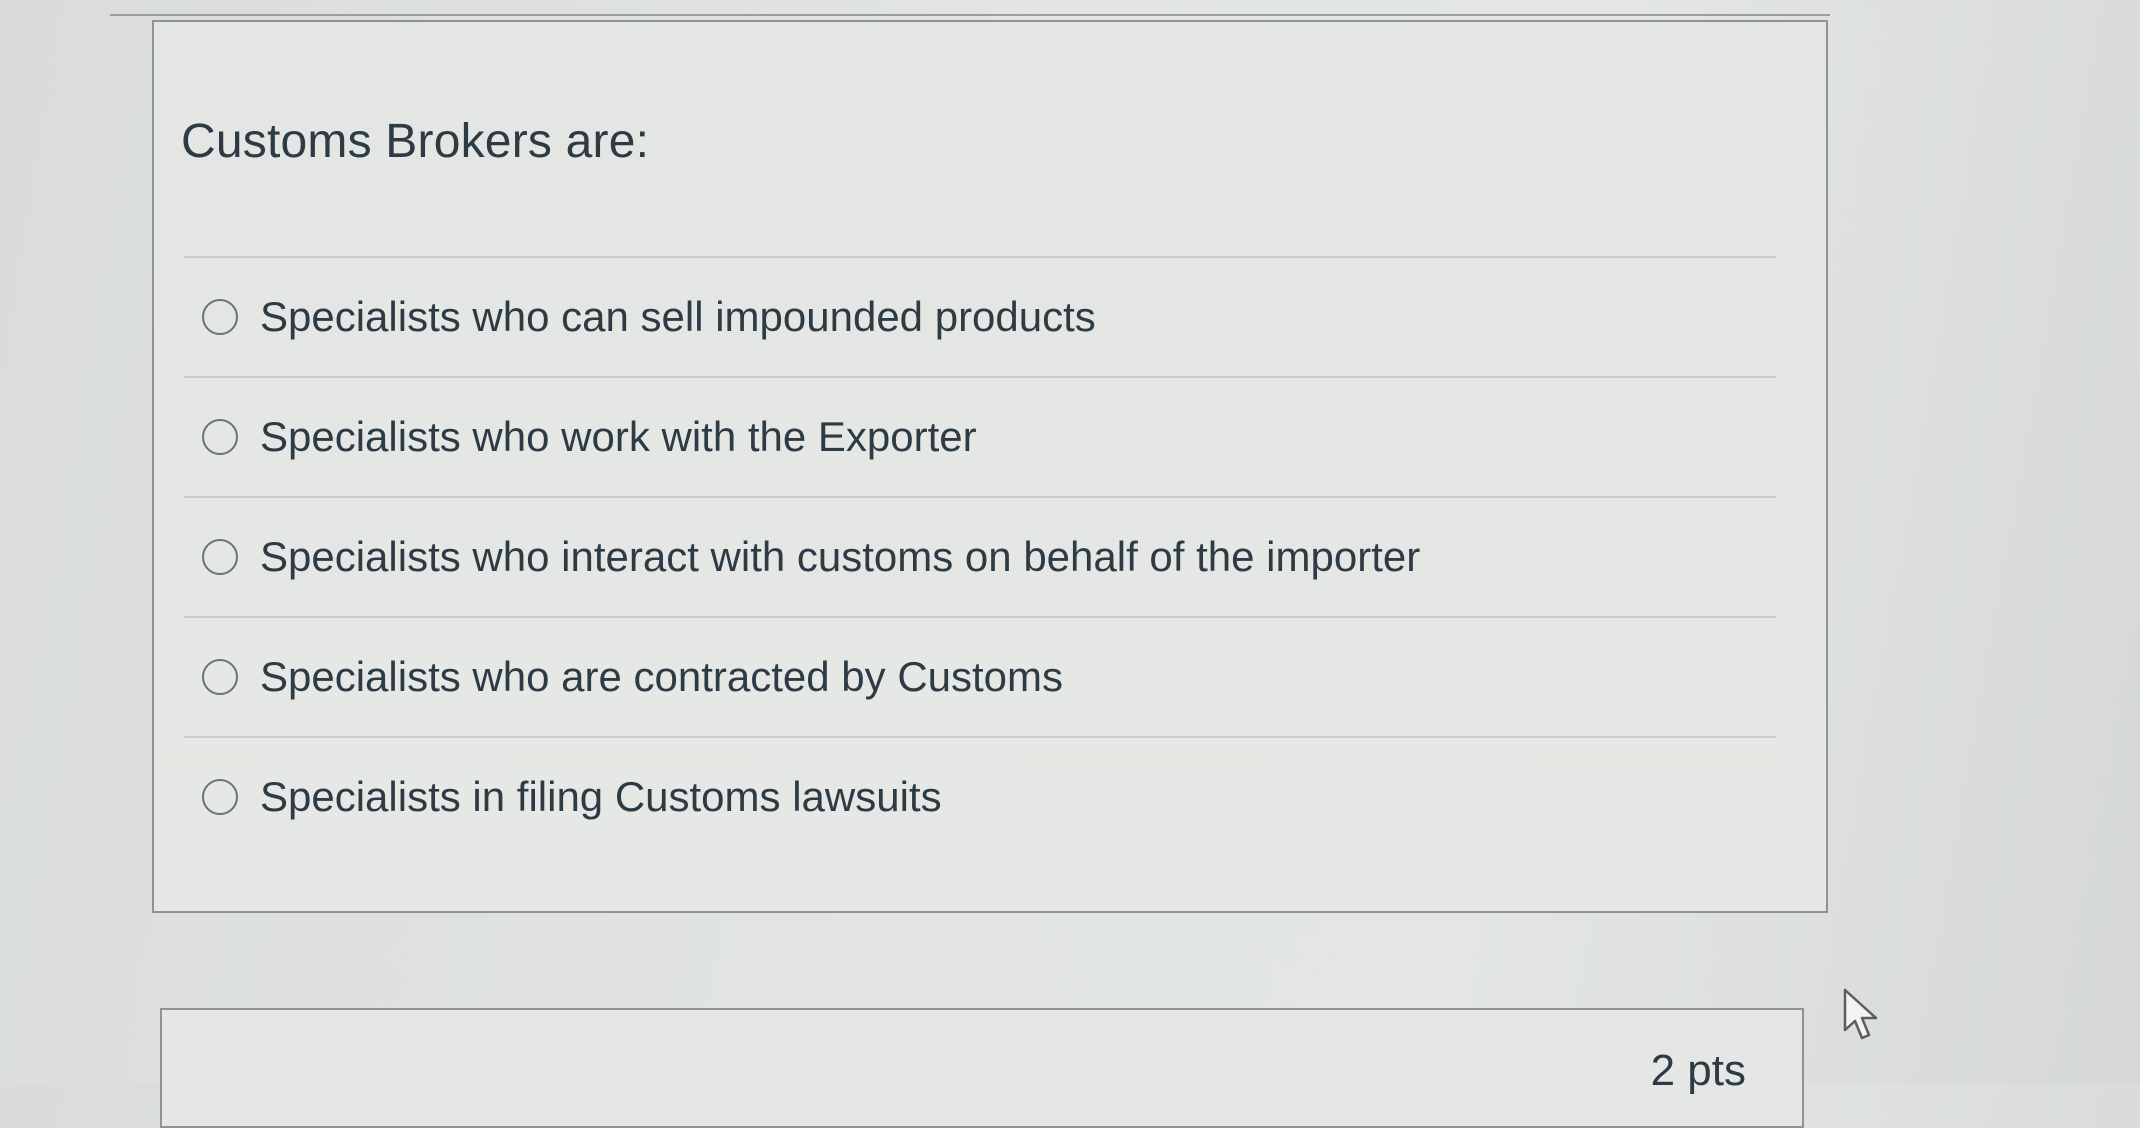 Image resolution: width=2140 pixels, height=1128 pixels. I want to click on question-text: Customs Brokers are:, so click(415, 141).